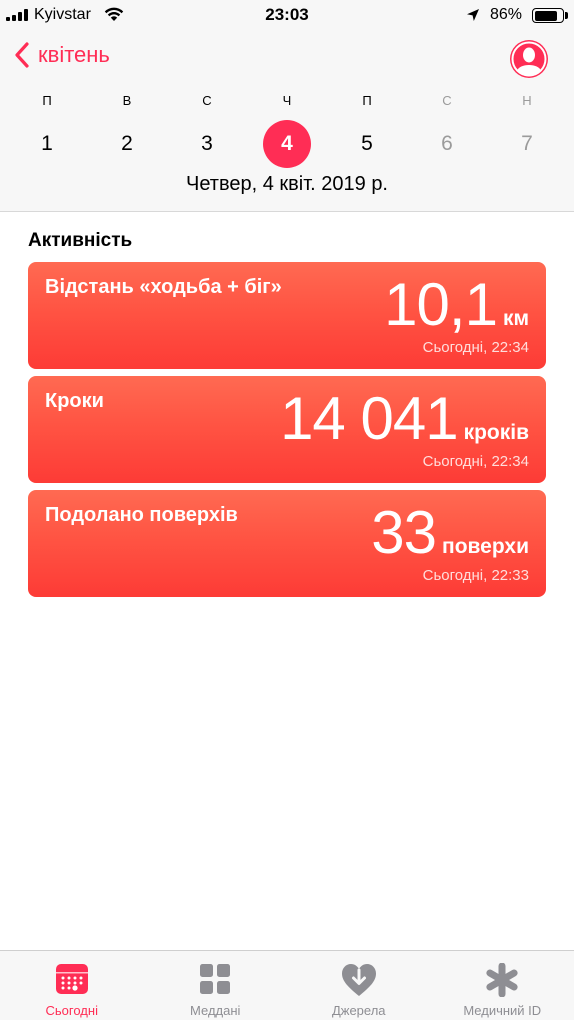 Image resolution: width=574 pixels, height=1020 pixels. Describe the element at coordinates (287, 184) in the screenshot. I see `selected-date: Четвер, 4 квіт. 2019 р.` at that location.